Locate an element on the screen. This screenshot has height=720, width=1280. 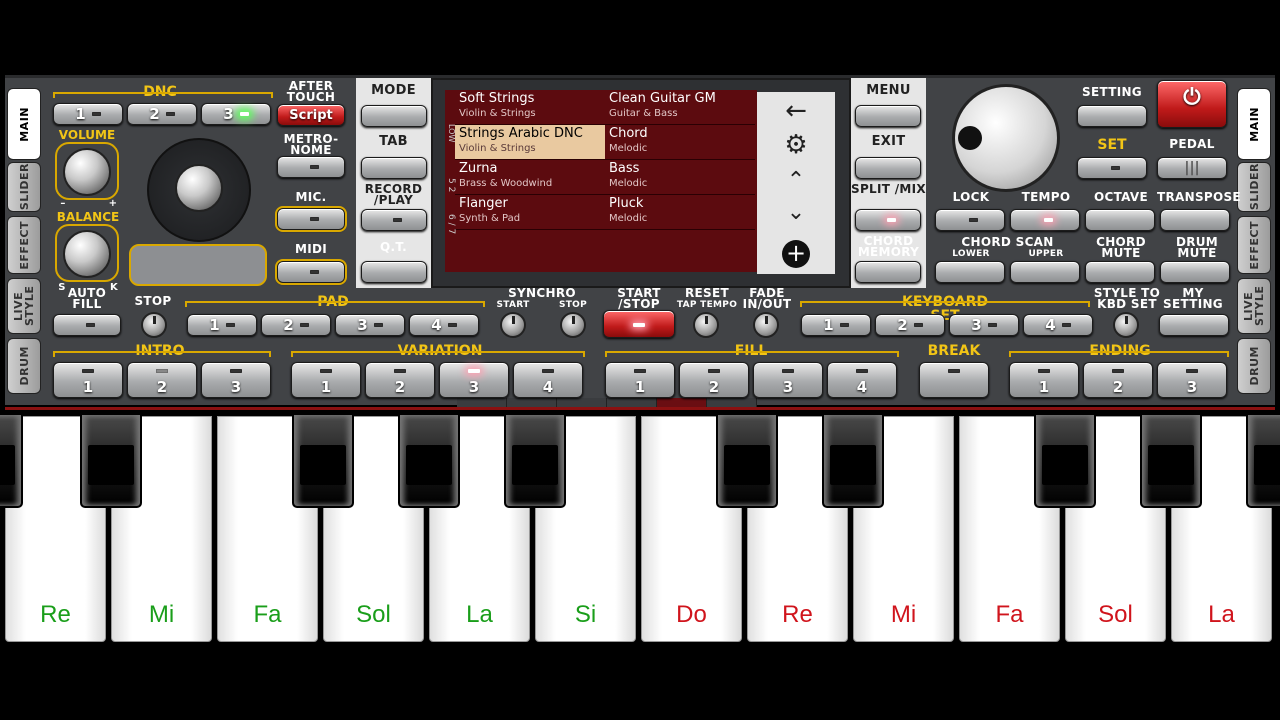
ending-button-3: 3 is located at coordinates (1192, 380).